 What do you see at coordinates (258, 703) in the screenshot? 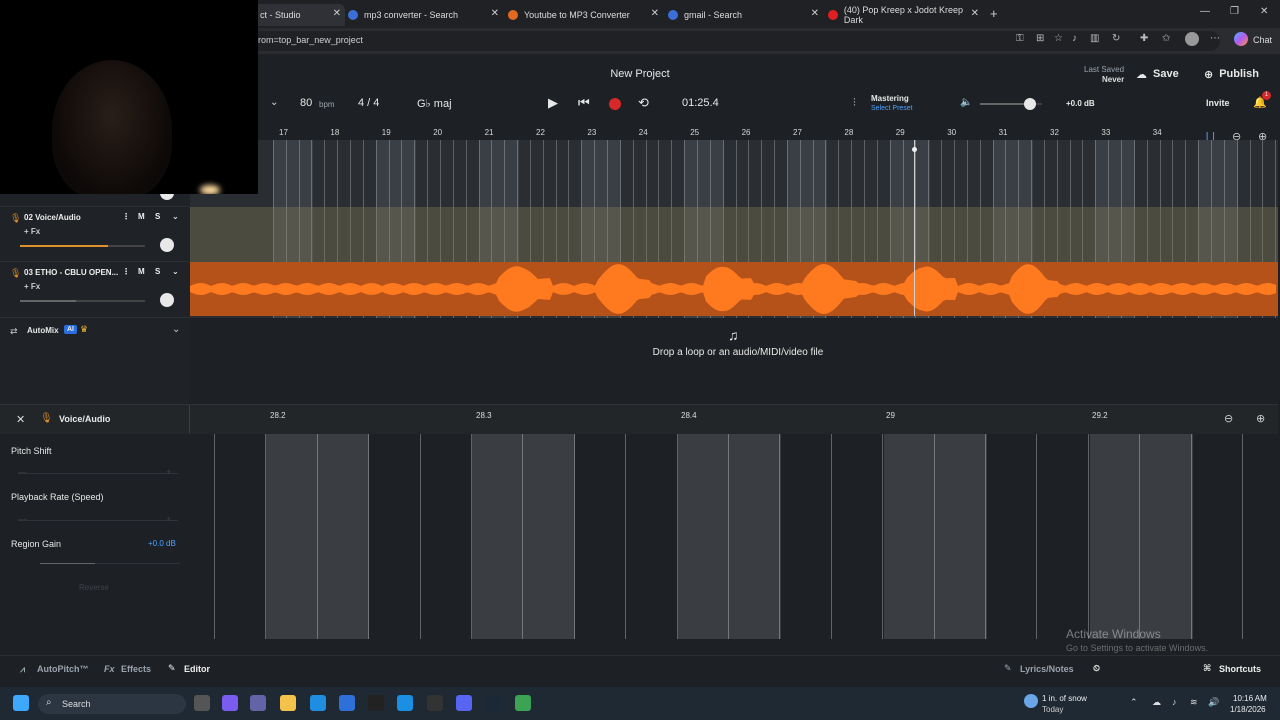
I see `teams-icon` at bounding box center [258, 703].